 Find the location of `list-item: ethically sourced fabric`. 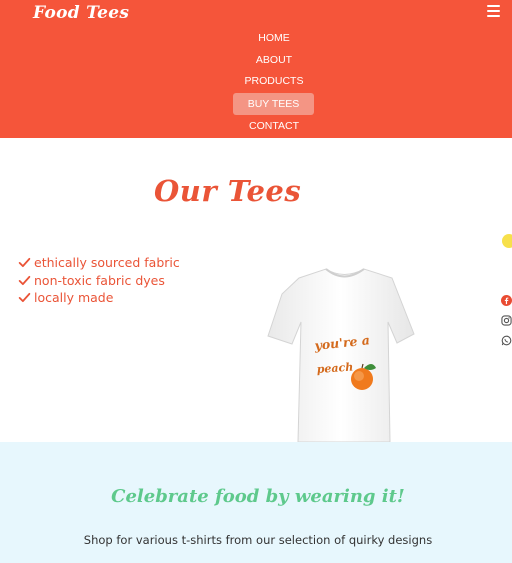

list-item: ethically sourced fabric is located at coordinates (99, 263).